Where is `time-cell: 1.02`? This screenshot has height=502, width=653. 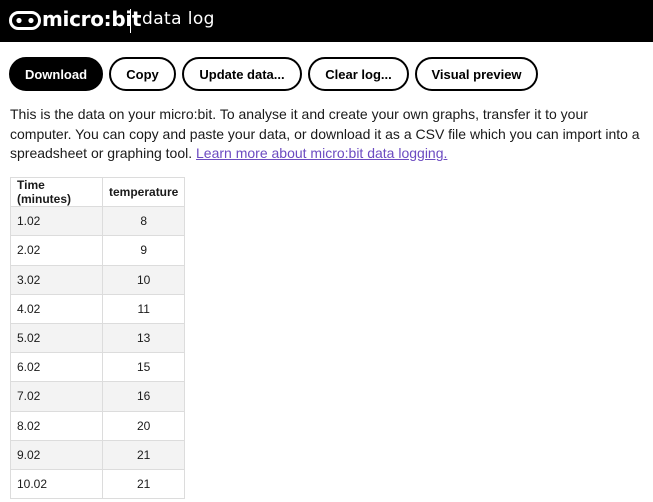 time-cell: 1.02 is located at coordinates (56, 221).